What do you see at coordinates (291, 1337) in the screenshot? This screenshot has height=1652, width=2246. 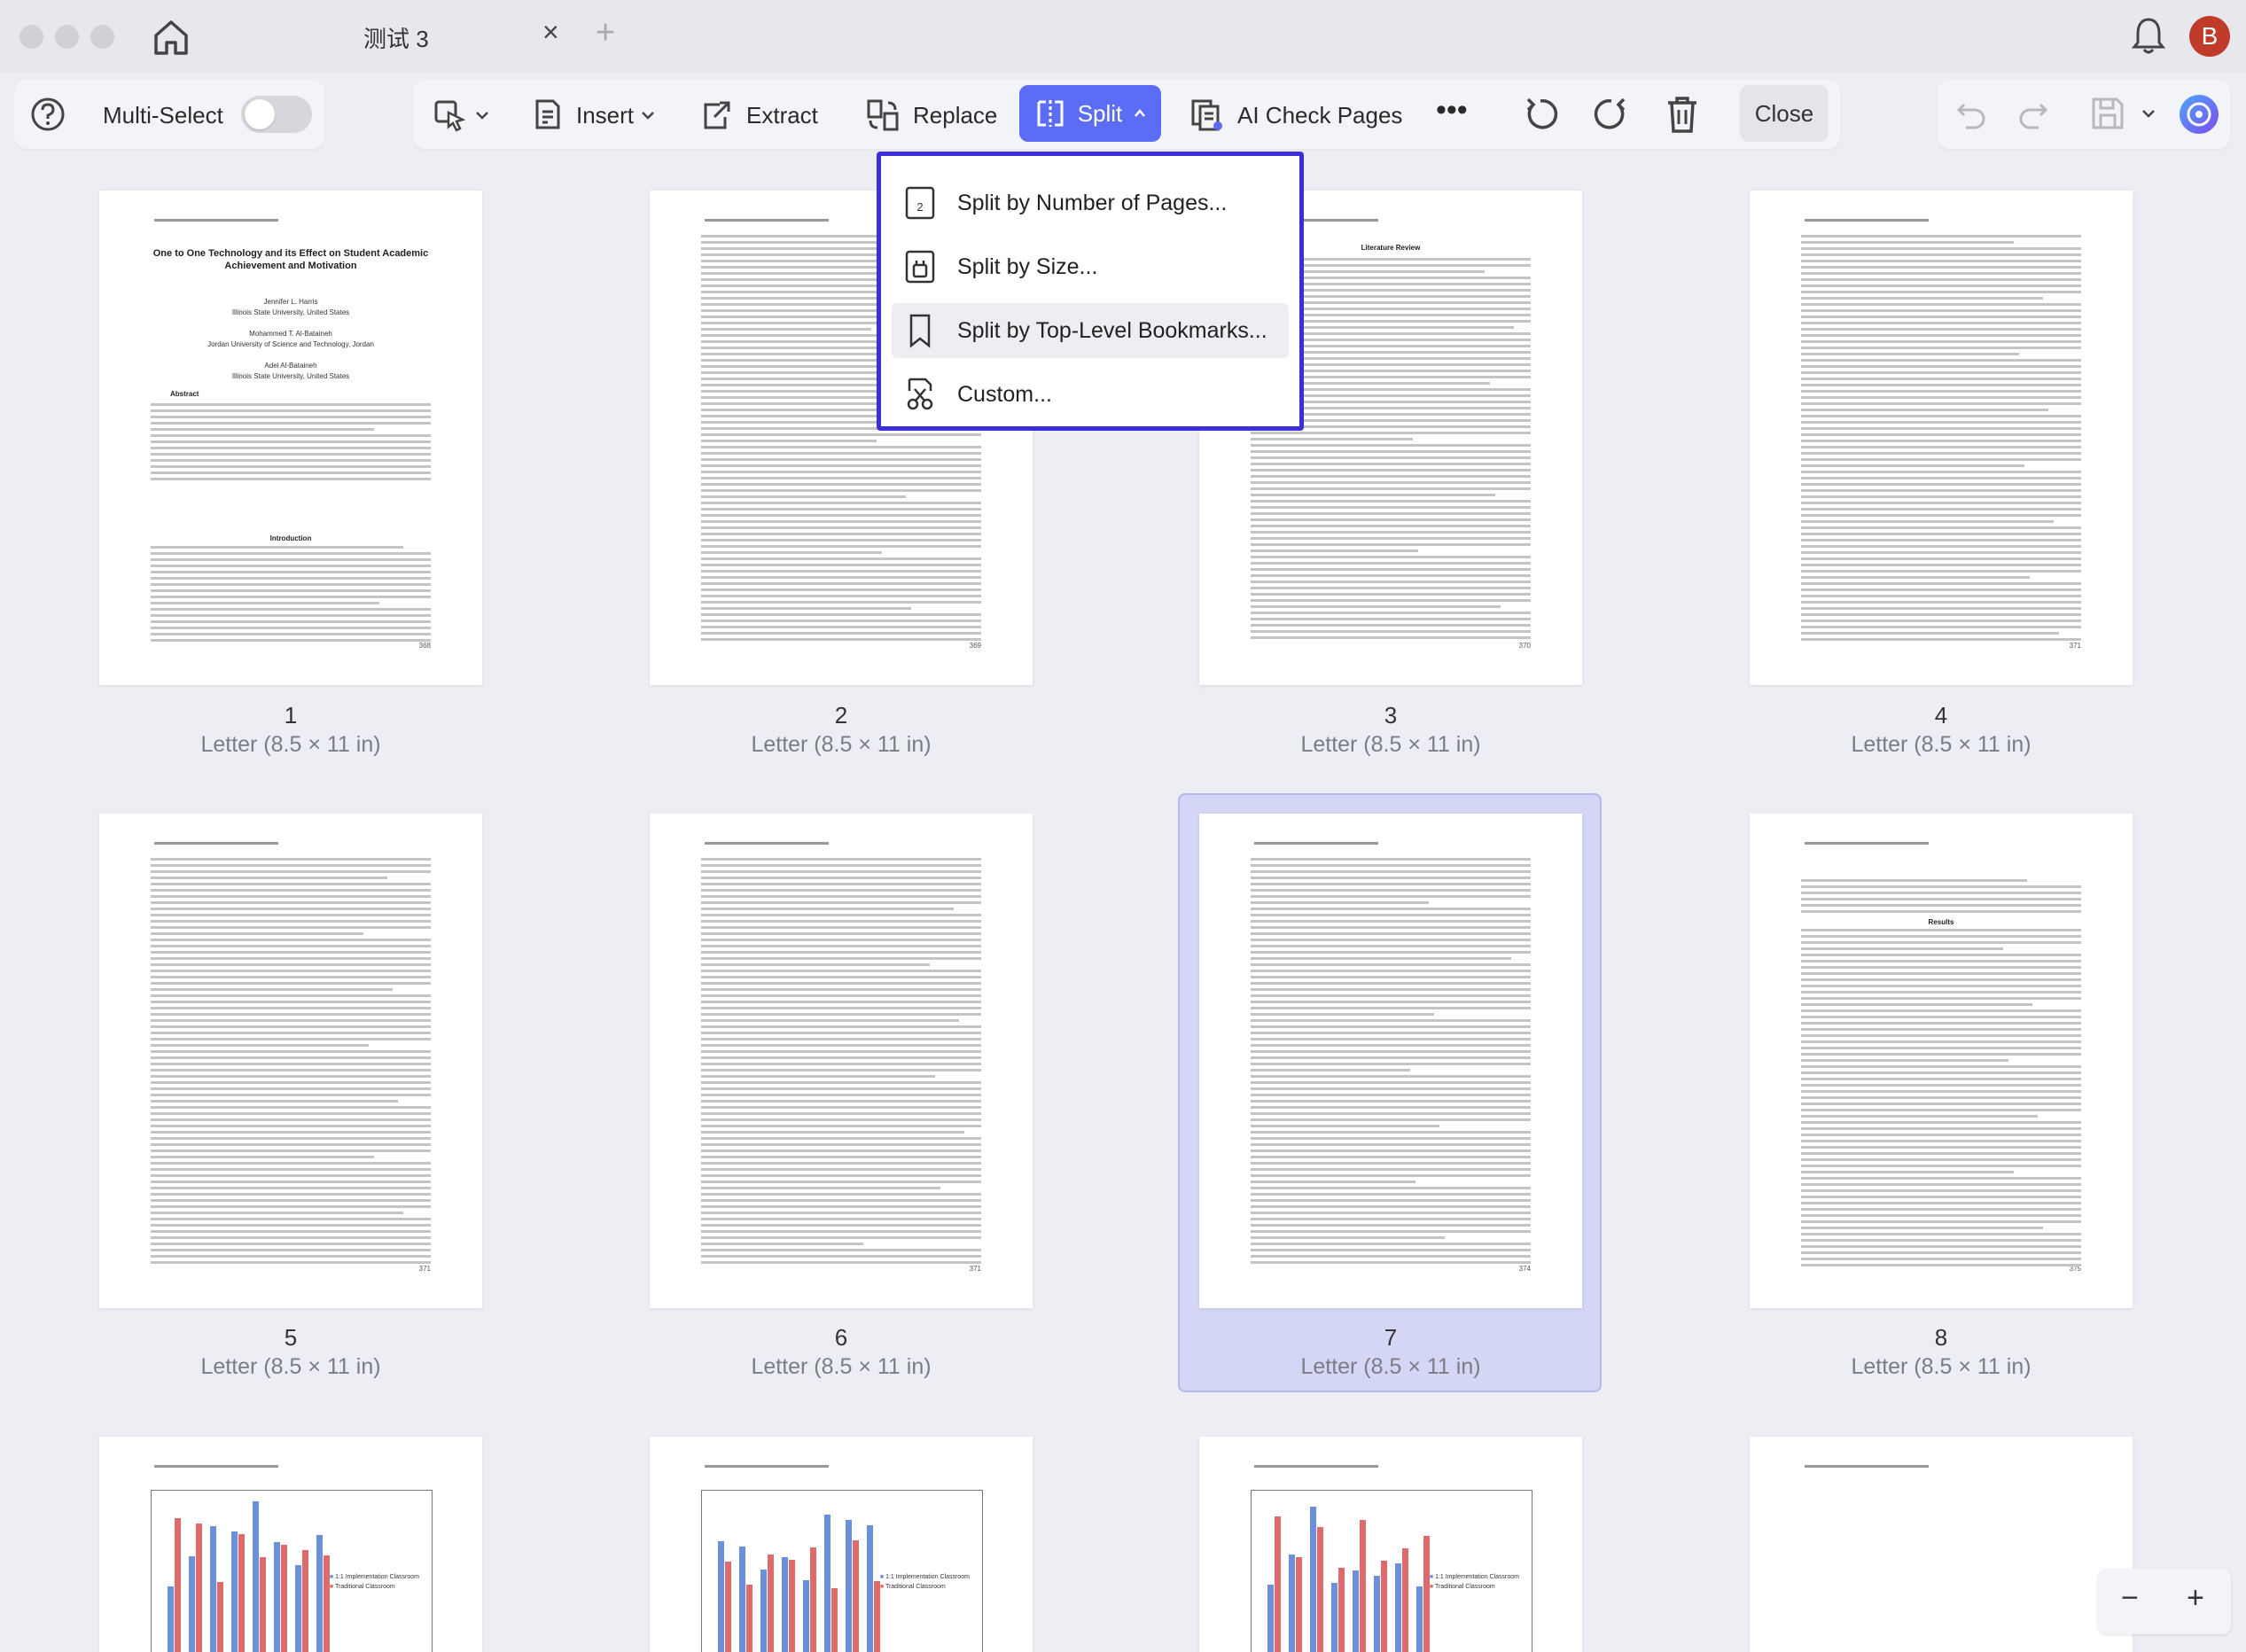 I see `page-number-label: 5` at bounding box center [291, 1337].